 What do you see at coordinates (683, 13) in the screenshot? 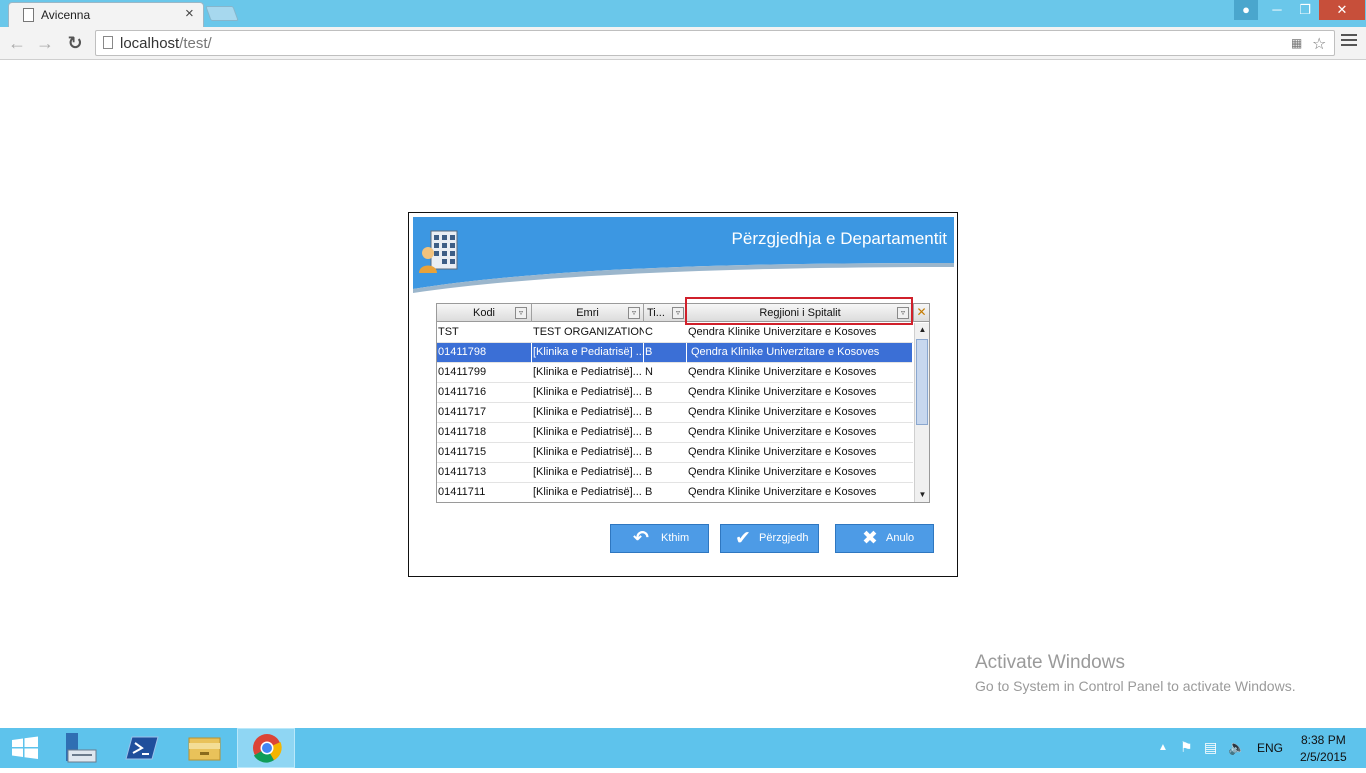
I see `browser-titlebar: Avicenna × ● ─ ❐ ✕` at bounding box center [683, 13].